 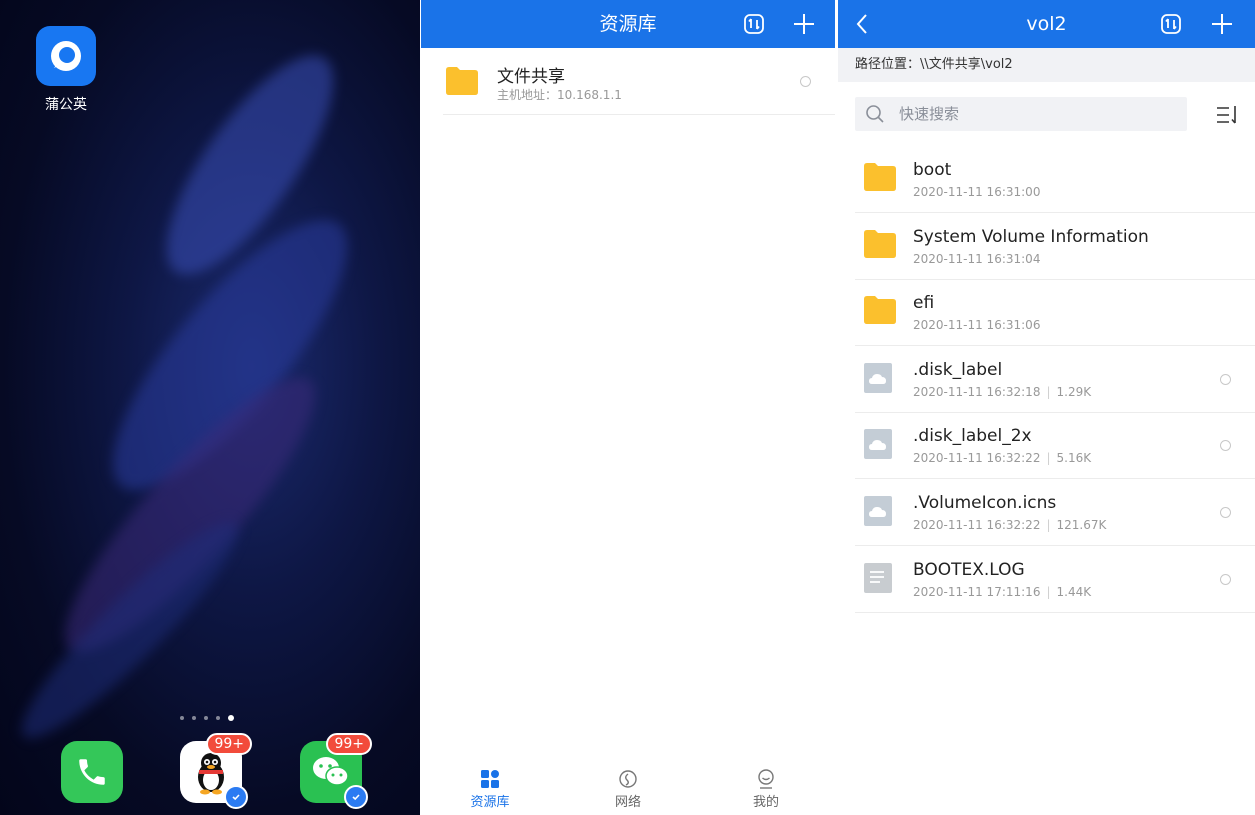 What do you see at coordinates (66, 56) in the screenshot?
I see `pugongying-logo-icon` at bounding box center [66, 56].